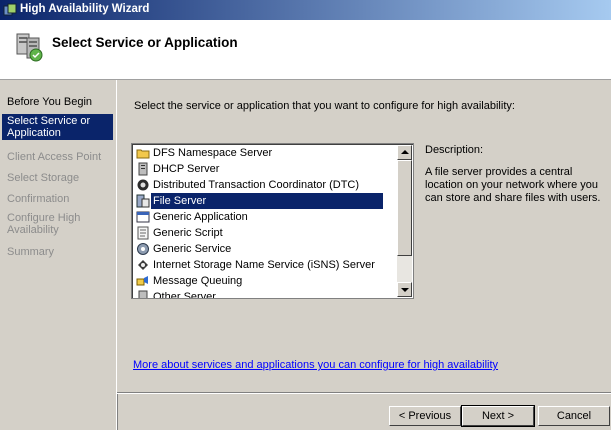 The width and height of the screenshot is (611, 430). Describe the element at coordinates (85, 9) in the screenshot. I see `window-title: High Availability Wizard` at that location.